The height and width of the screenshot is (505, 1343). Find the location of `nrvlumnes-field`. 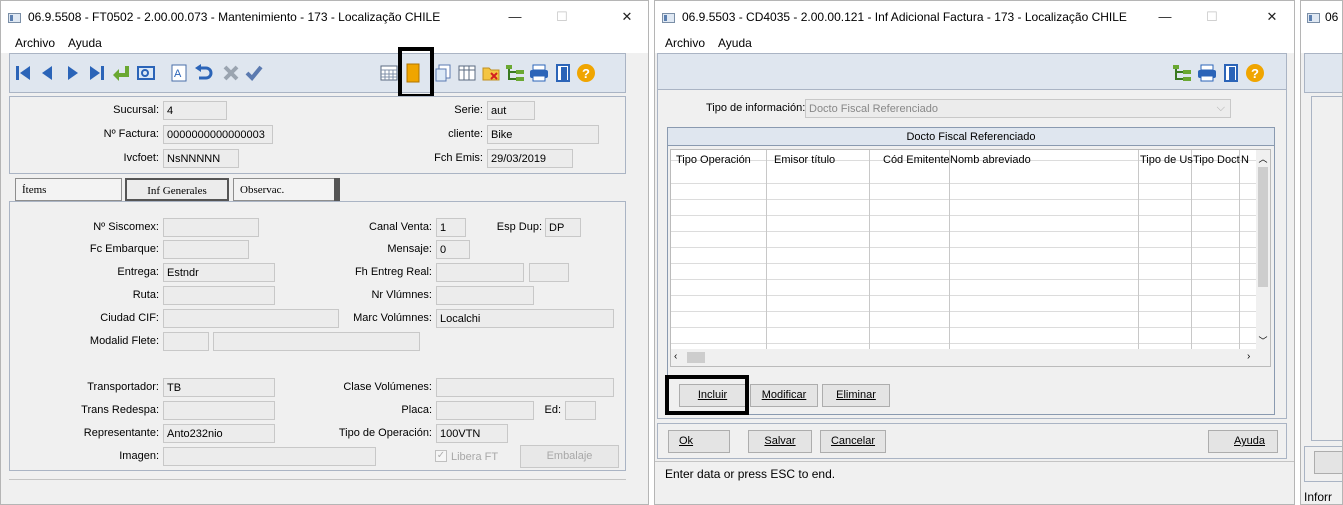

nrvlumnes-field is located at coordinates (485, 295).